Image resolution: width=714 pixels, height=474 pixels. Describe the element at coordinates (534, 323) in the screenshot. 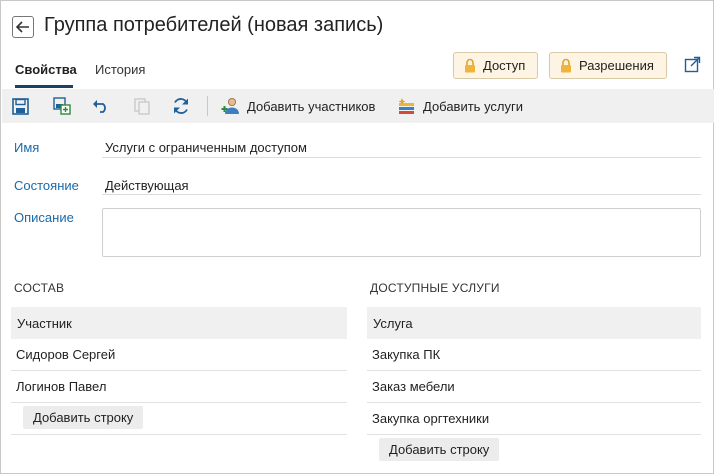

I see `services-header-service: Услуга` at that location.